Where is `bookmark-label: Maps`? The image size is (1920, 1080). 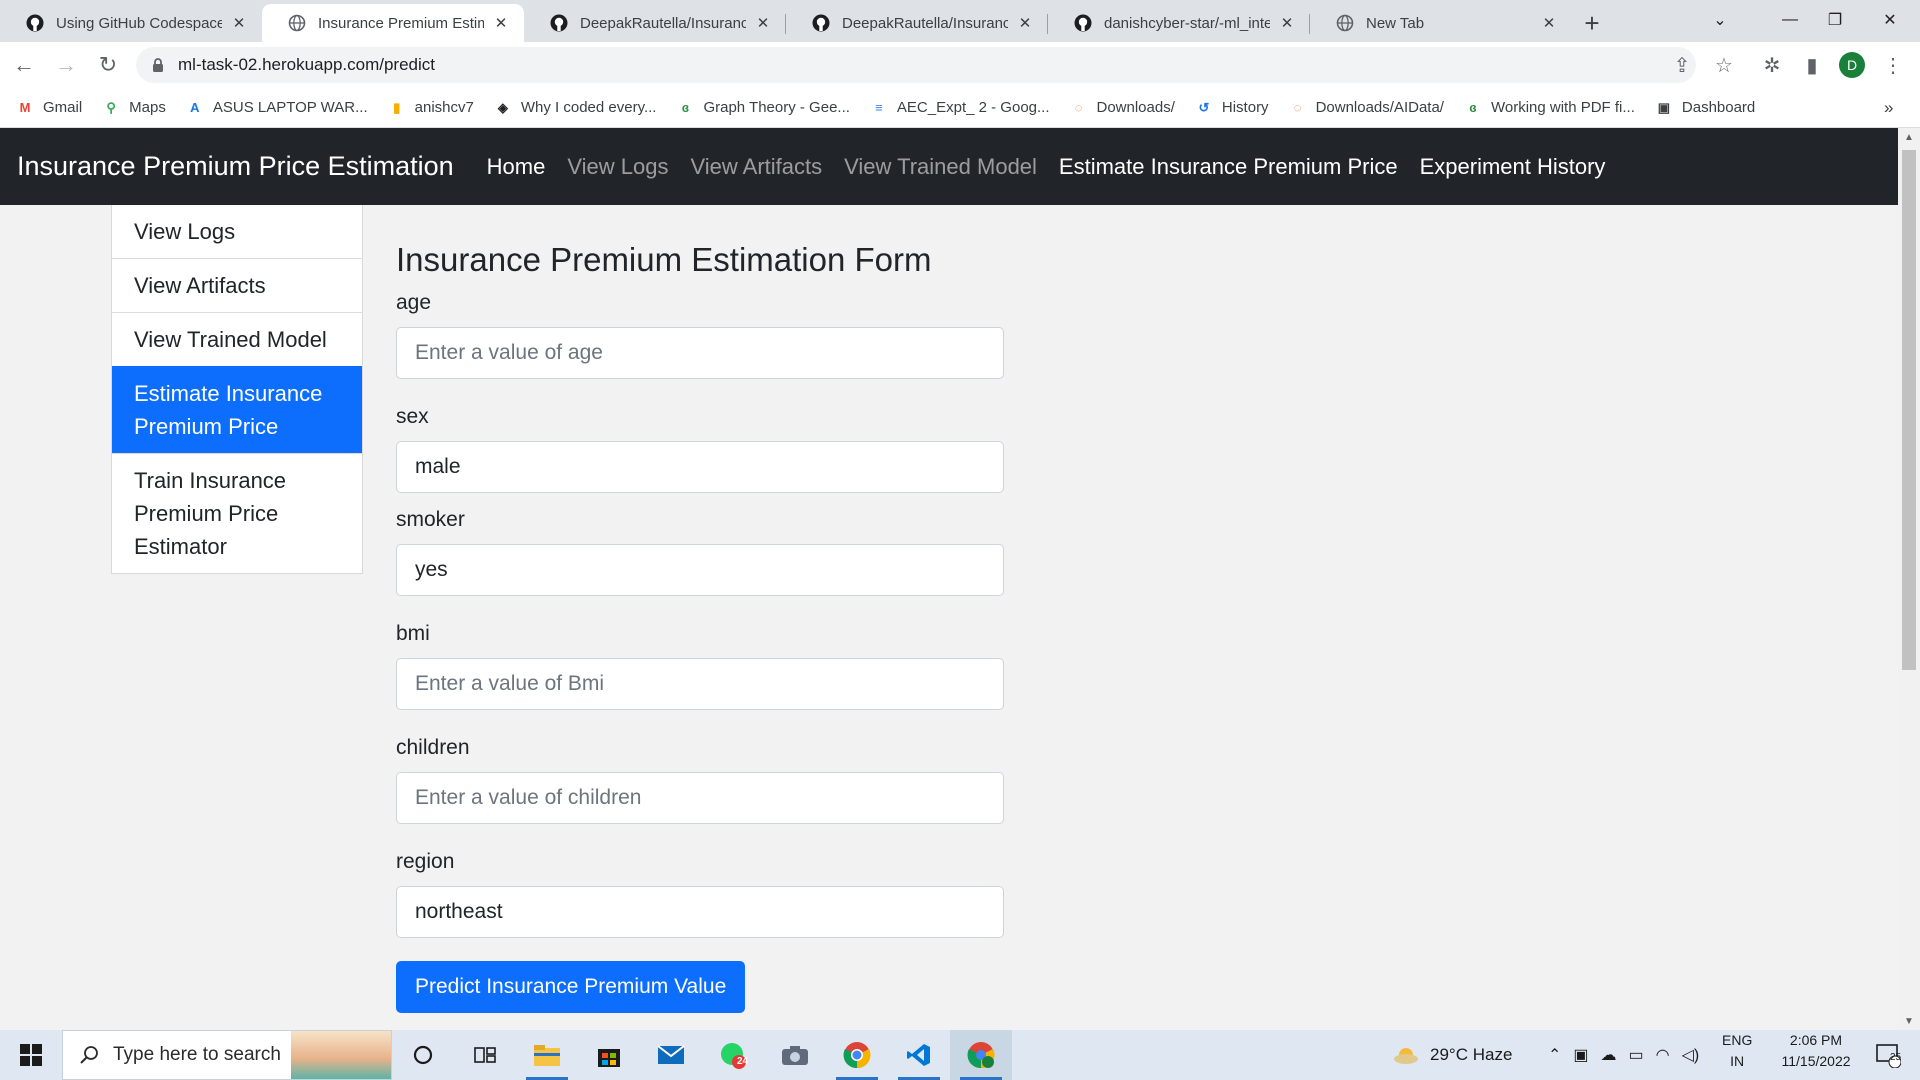
bookmark-label: Maps is located at coordinates (147, 107).